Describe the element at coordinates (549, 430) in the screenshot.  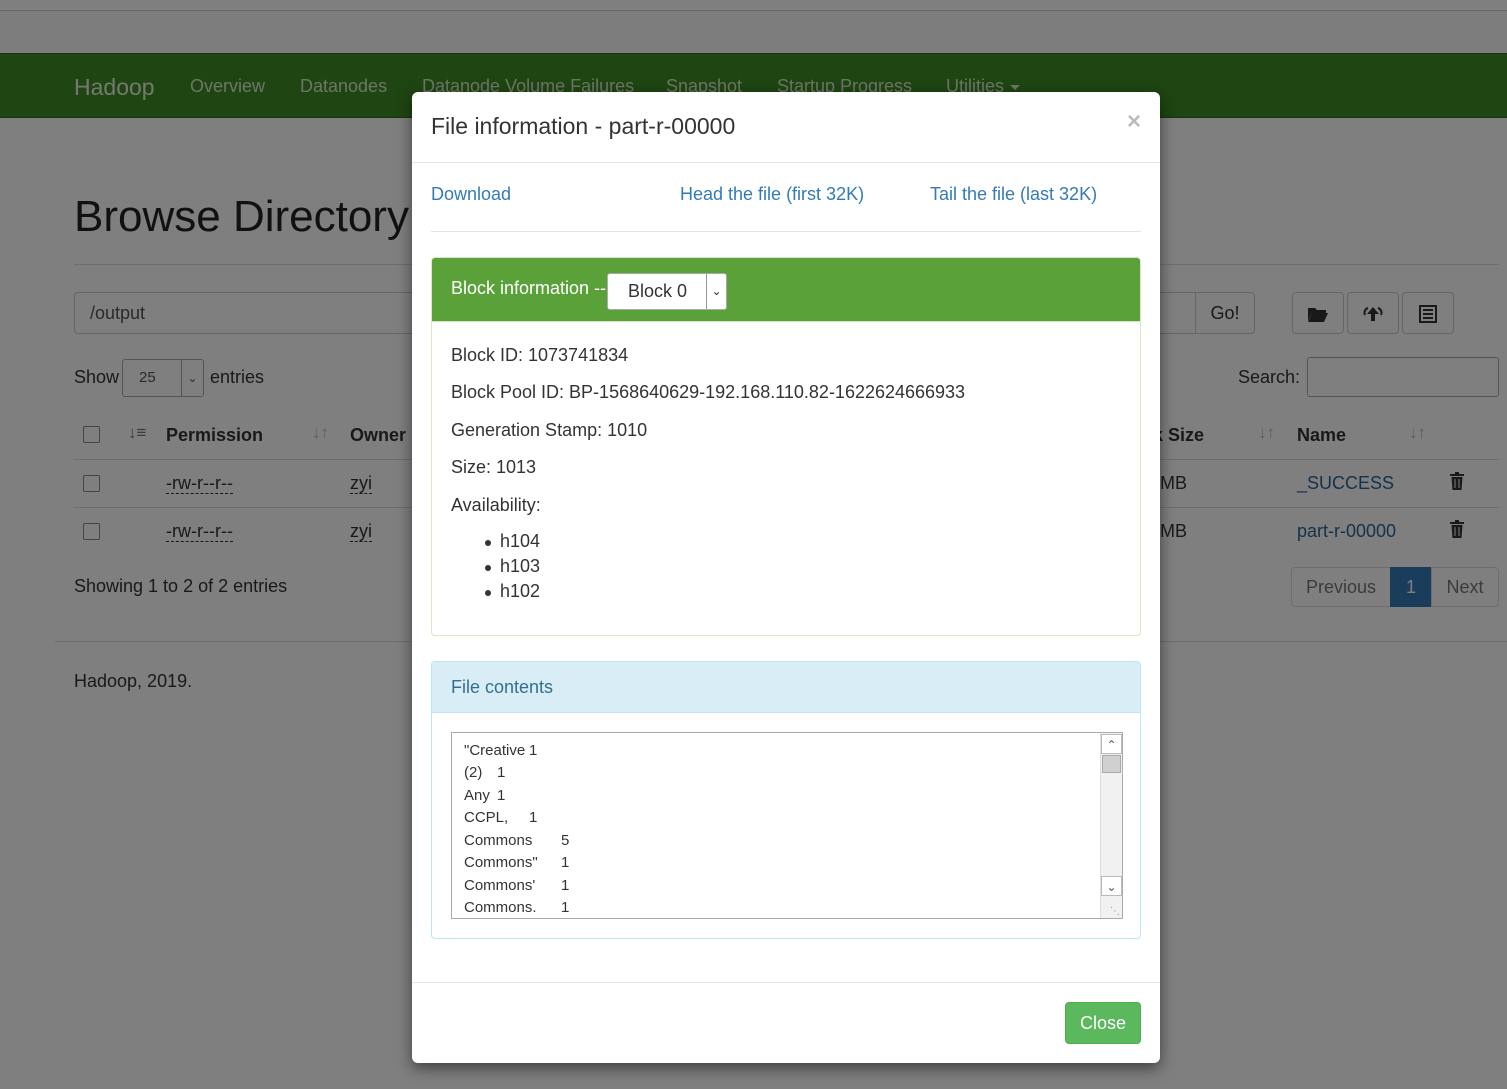
I see `generation-stamp: Generation Stamp: 1010` at that location.